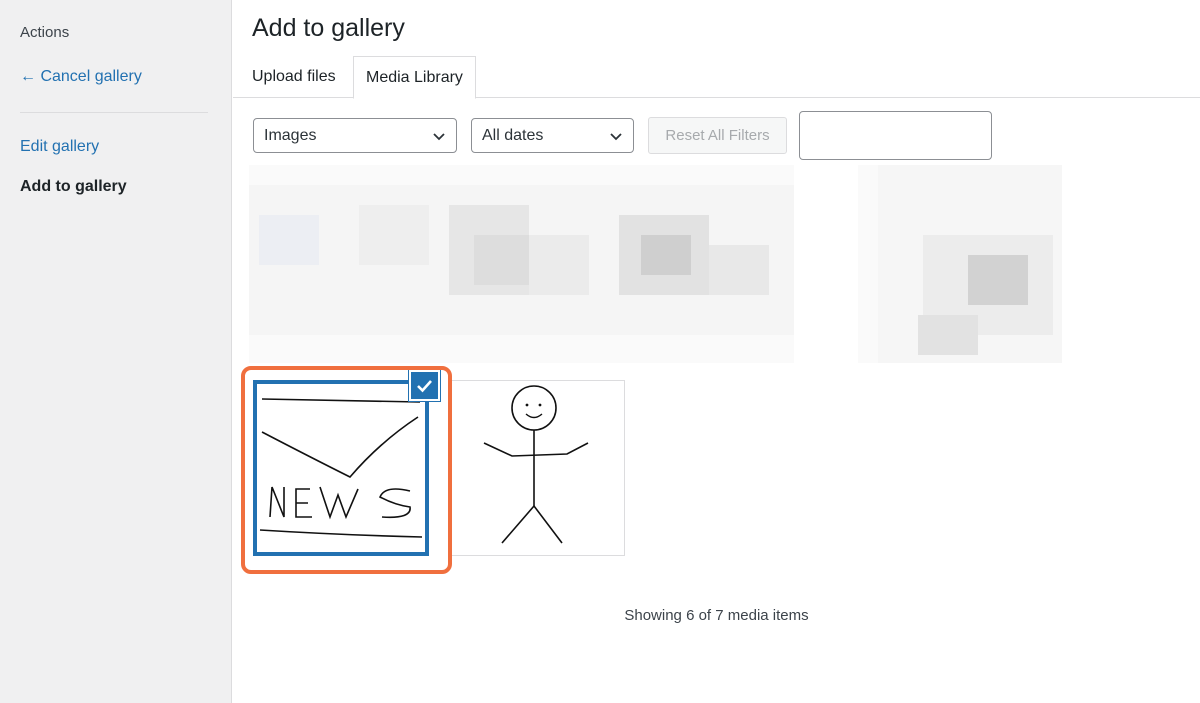  I want to click on date-filter-value: All dates, so click(513, 135).